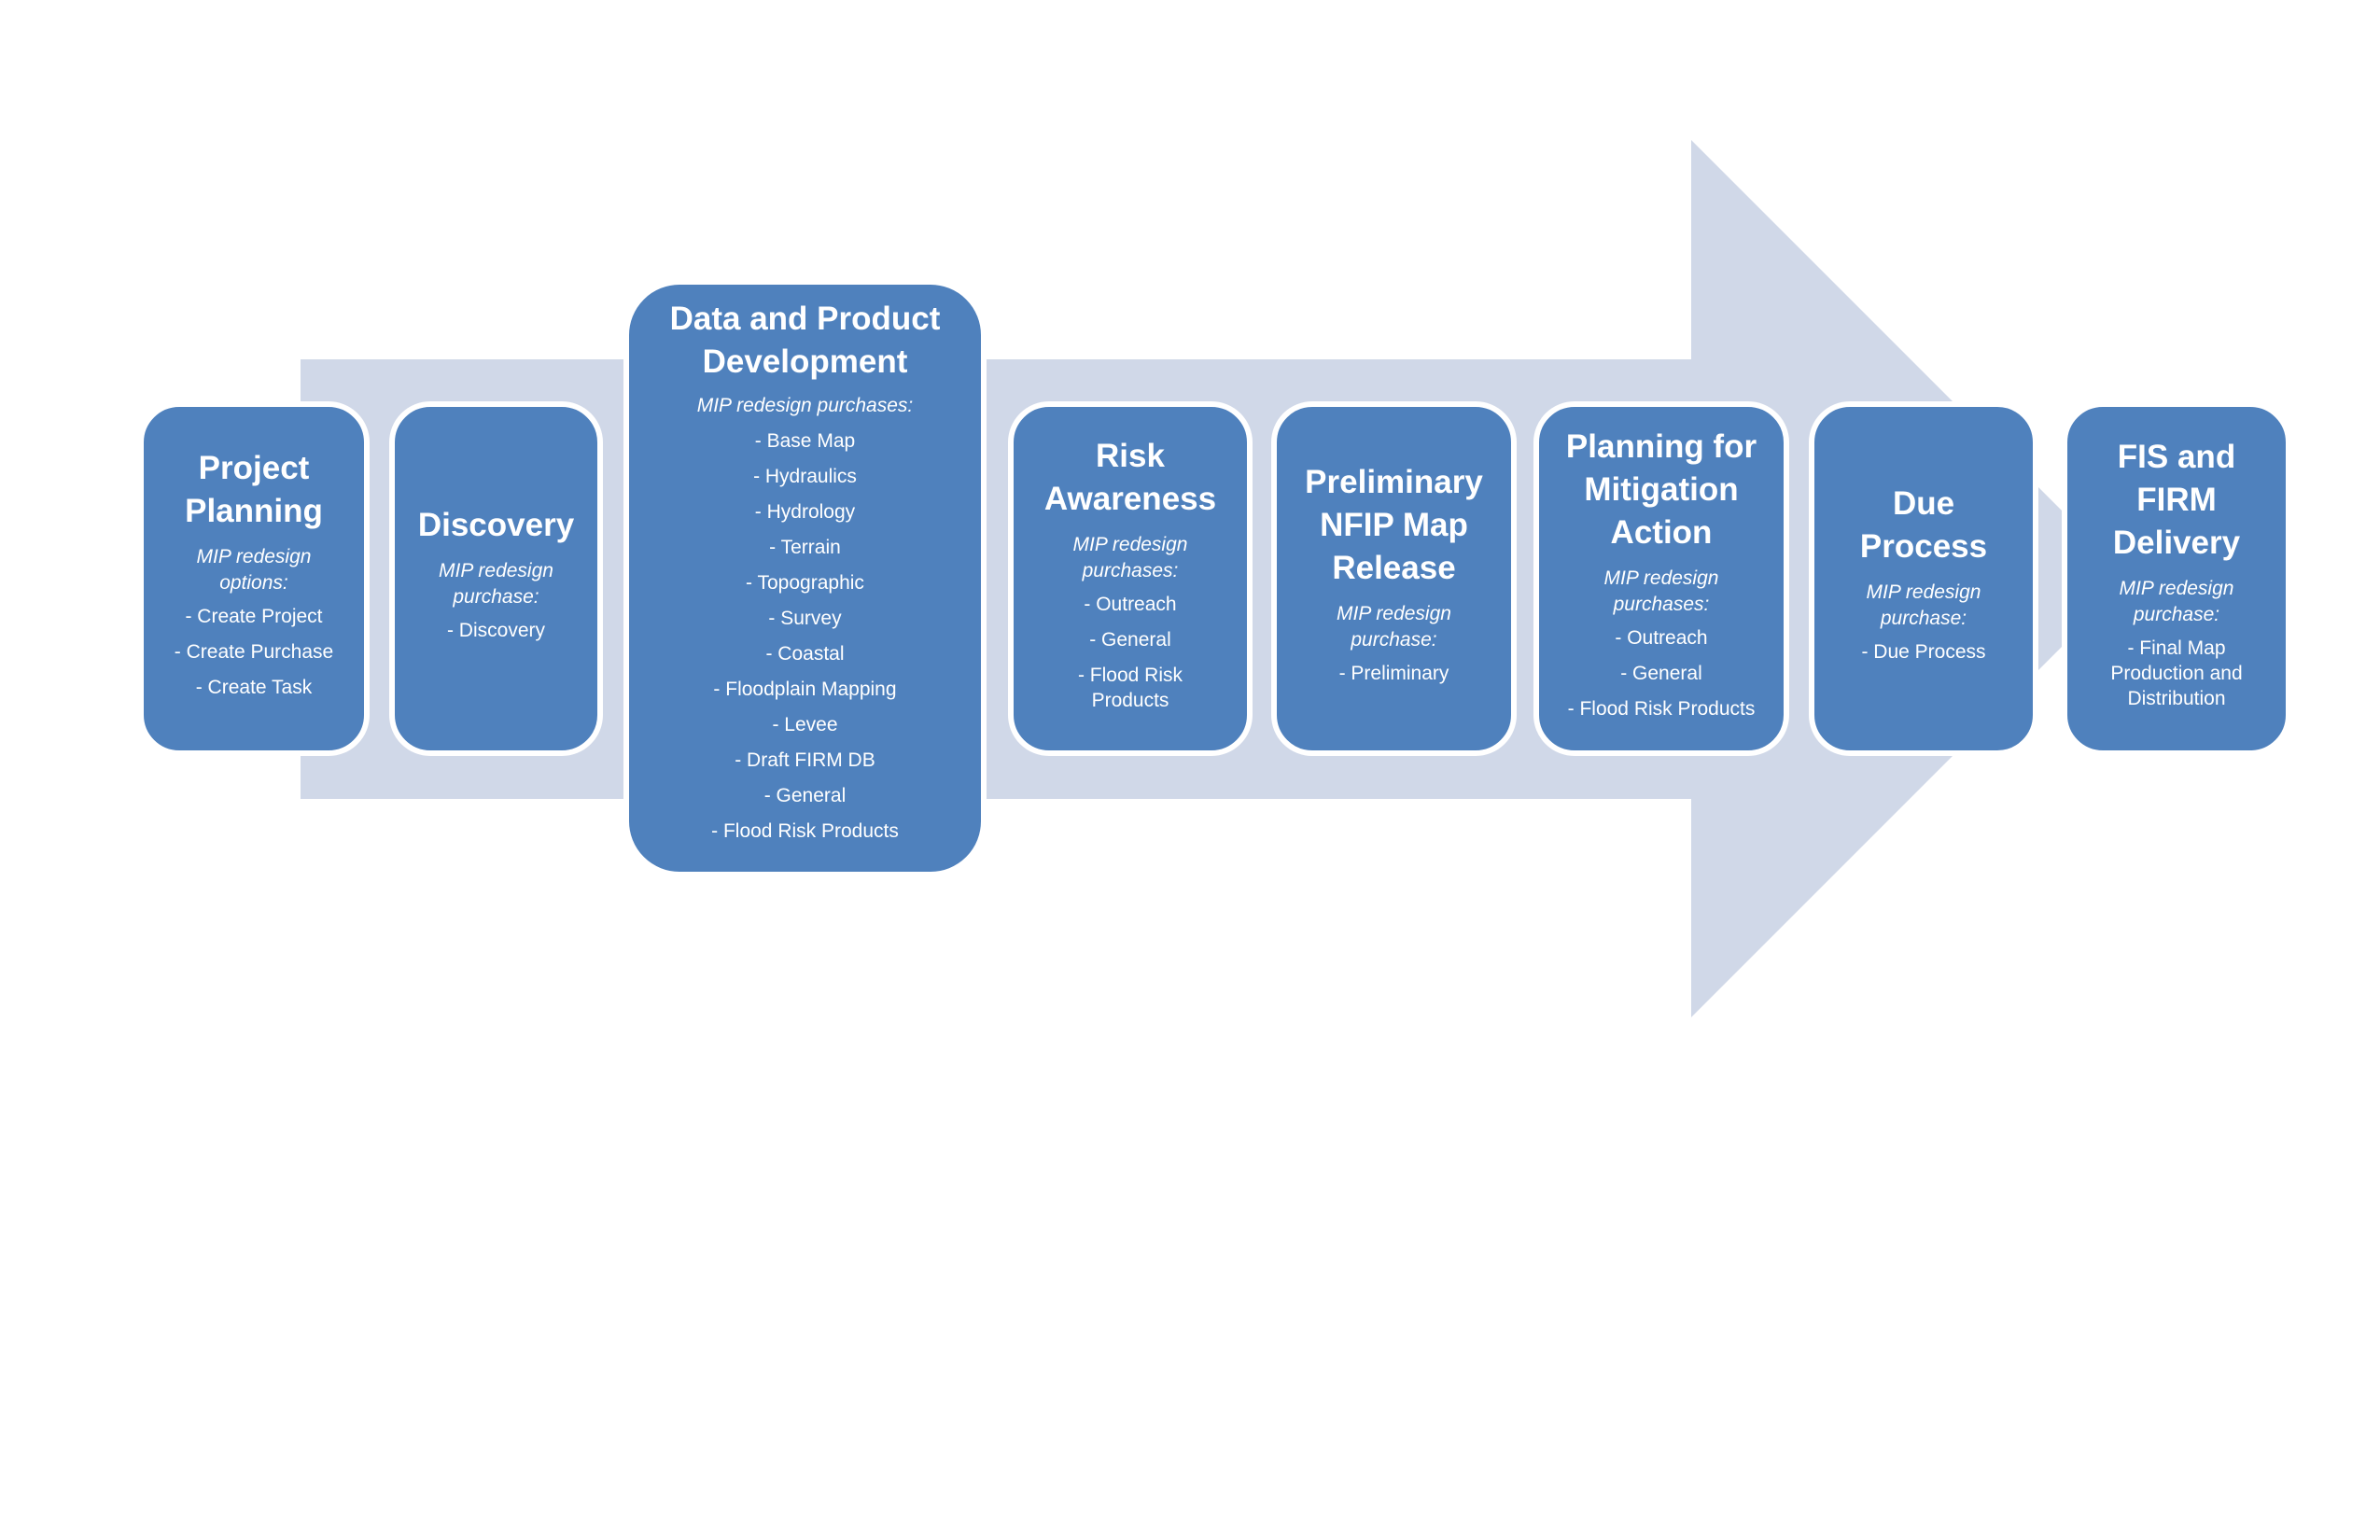 This screenshot has height=1540, width=2380. What do you see at coordinates (254, 652) in the screenshot?
I see `list-item: - Create Purchase` at bounding box center [254, 652].